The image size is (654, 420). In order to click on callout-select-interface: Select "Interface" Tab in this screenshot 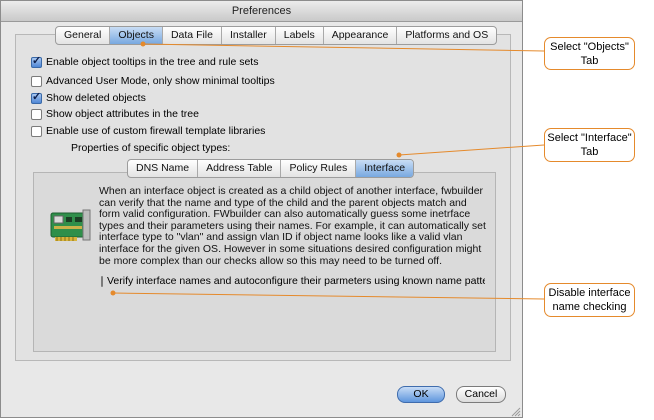, I will do `click(589, 145)`.